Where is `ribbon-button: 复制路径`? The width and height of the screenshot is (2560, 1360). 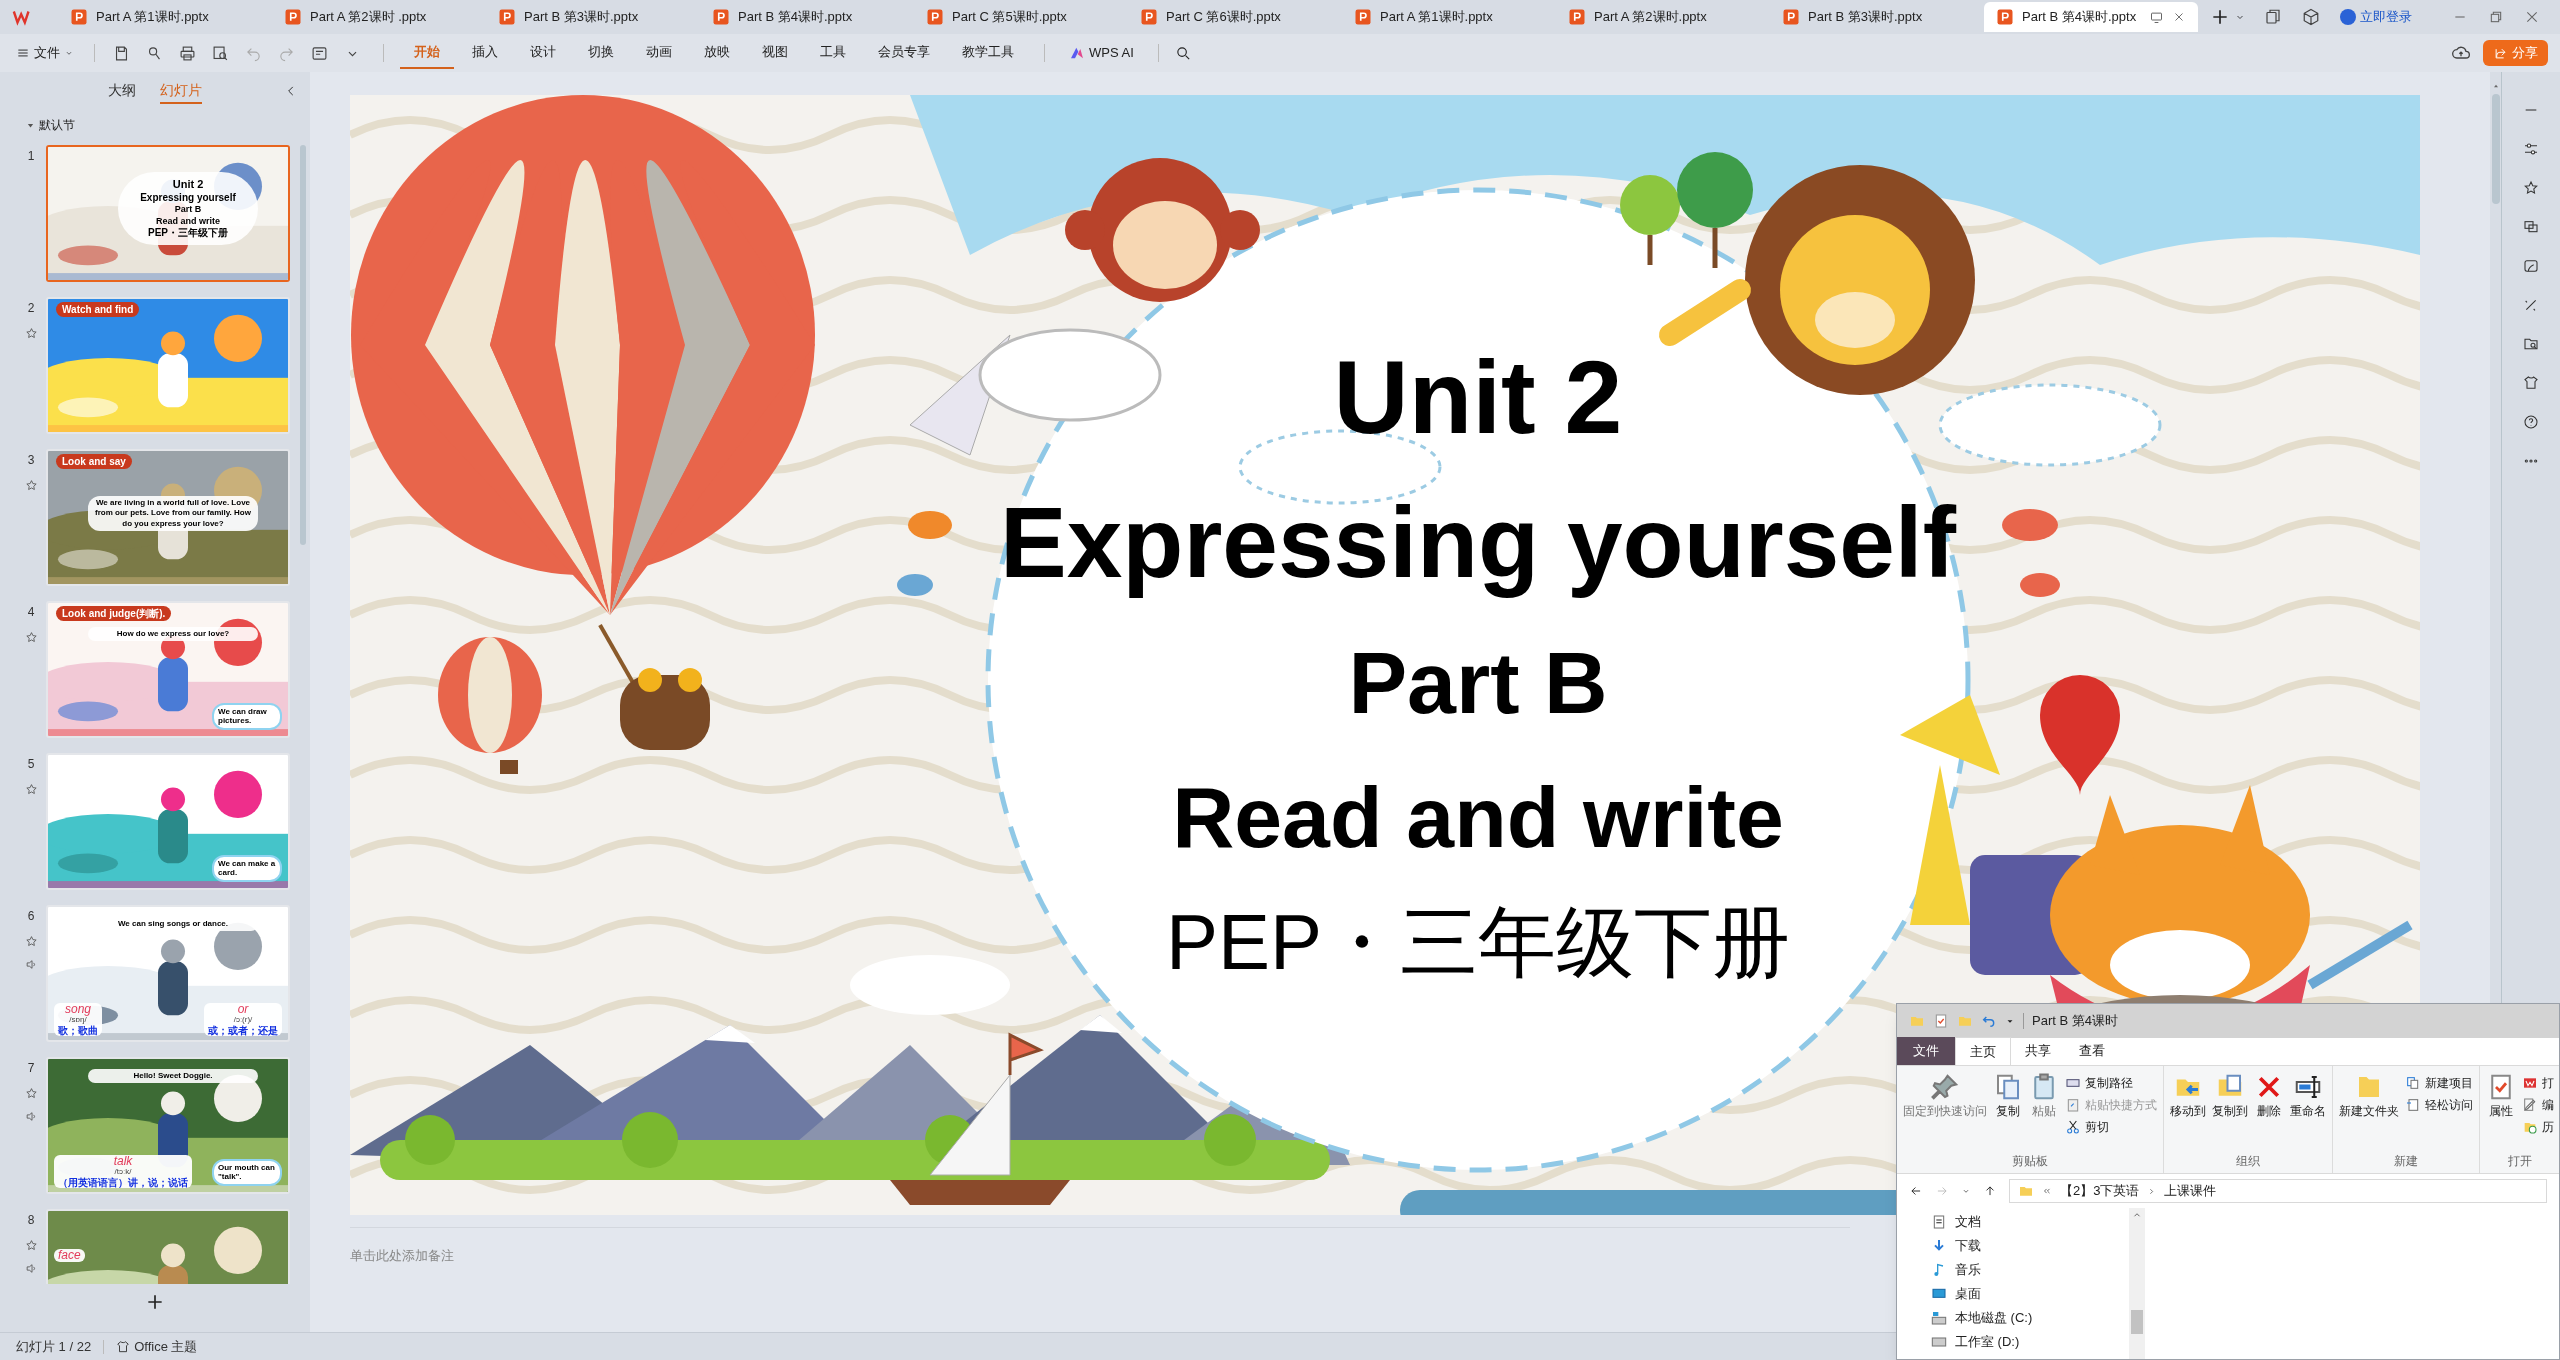
ribbon-button: 复制路径 is located at coordinates (2111, 1083).